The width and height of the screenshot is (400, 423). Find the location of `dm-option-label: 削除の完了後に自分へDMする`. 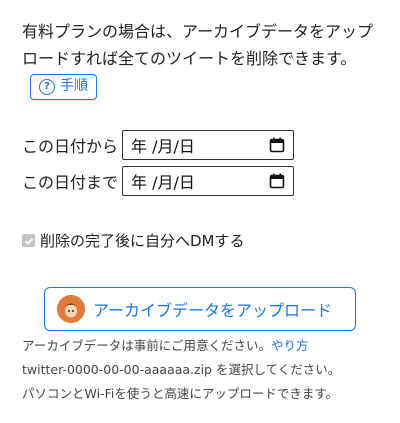

dm-option-label: 削除の完了後に自分へDMする is located at coordinates (142, 241).